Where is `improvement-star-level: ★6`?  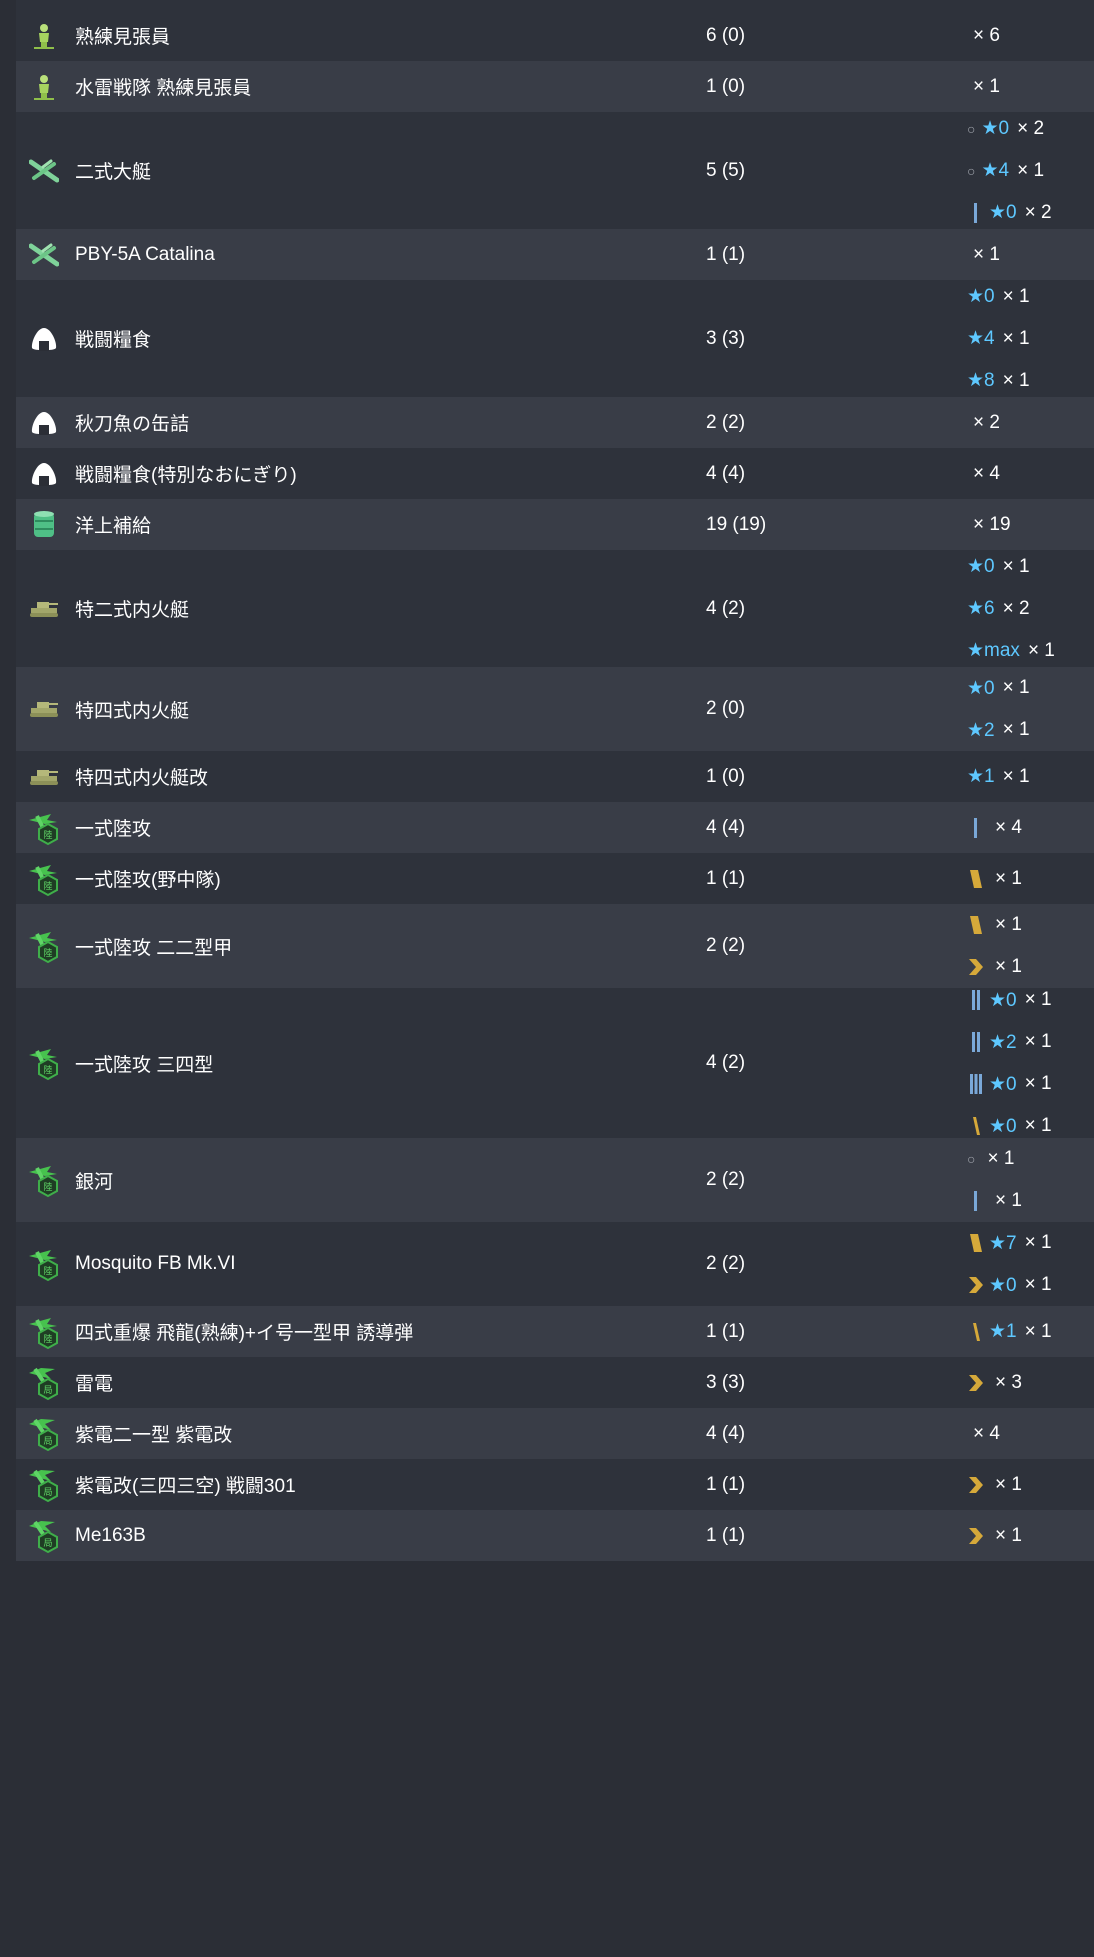
improvement-star-level: ★6 is located at coordinates (981, 608).